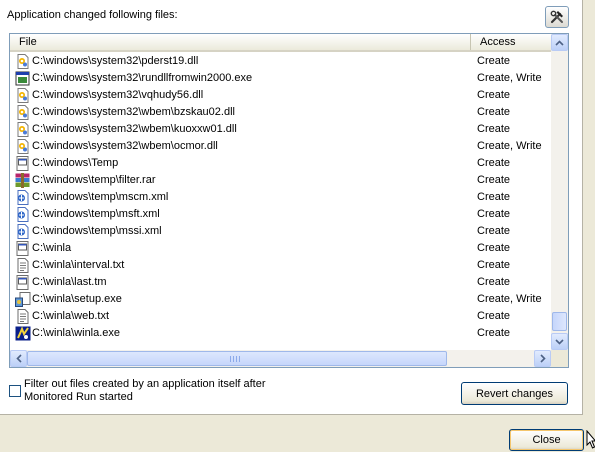 This screenshot has height=452, width=595. What do you see at coordinates (23, 180) in the screenshot?
I see `rar-archive-icon` at bounding box center [23, 180].